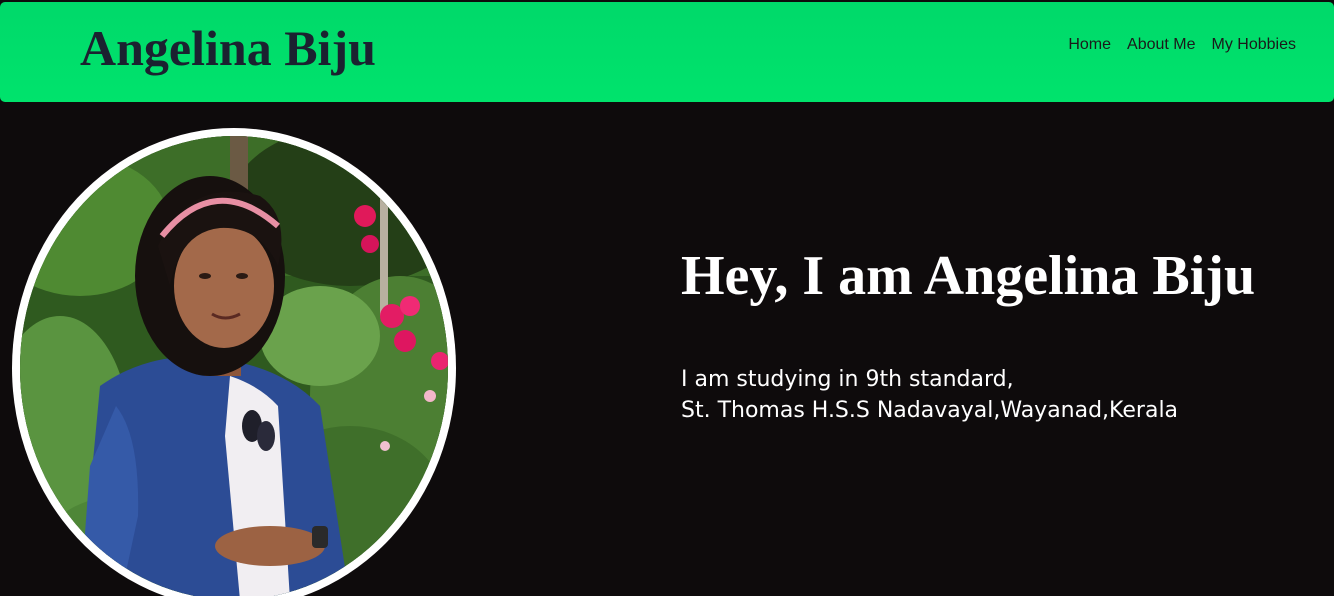 Image resolution: width=1334 pixels, height=596 pixels. What do you see at coordinates (1254, 45) in the screenshot?
I see `nav-link-my-hobbies: My Hobbies` at bounding box center [1254, 45].